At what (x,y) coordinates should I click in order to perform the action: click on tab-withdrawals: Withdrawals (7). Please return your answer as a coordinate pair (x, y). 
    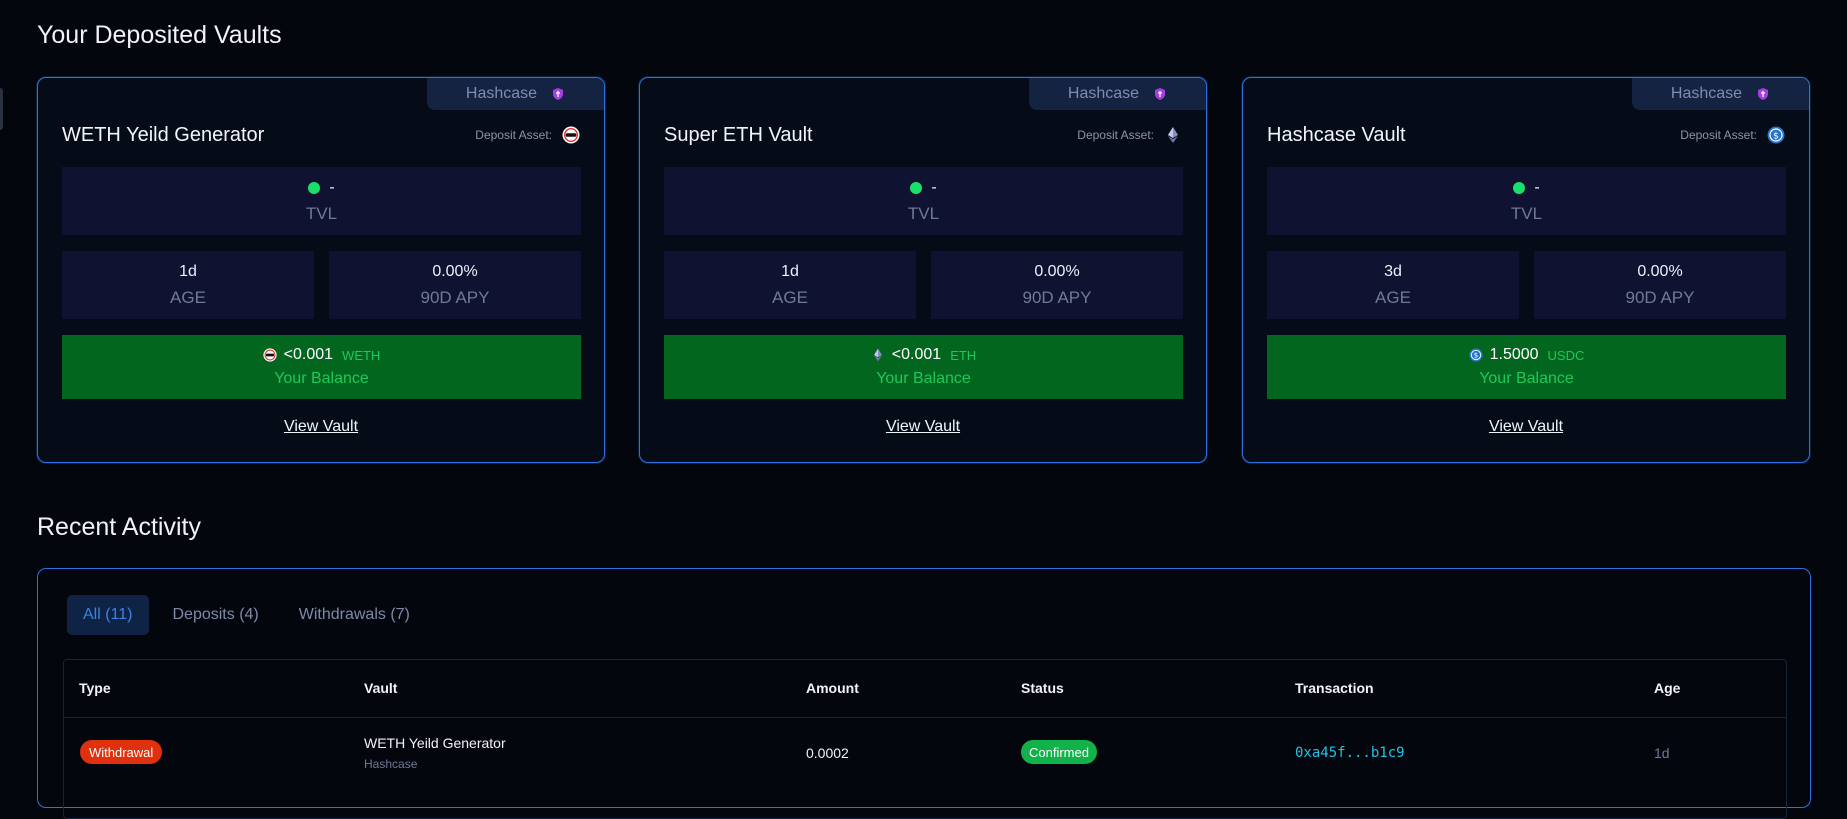
    Looking at the image, I should click on (354, 615).